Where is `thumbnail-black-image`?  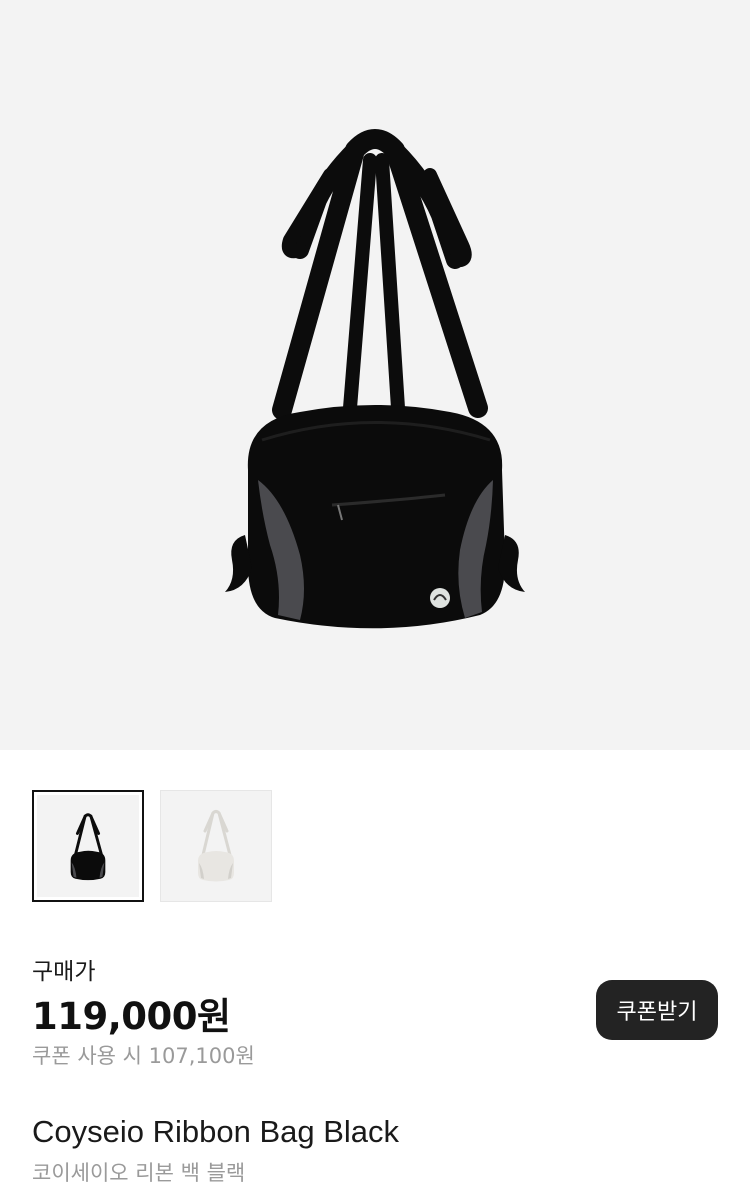 thumbnail-black-image is located at coordinates (88, 846).